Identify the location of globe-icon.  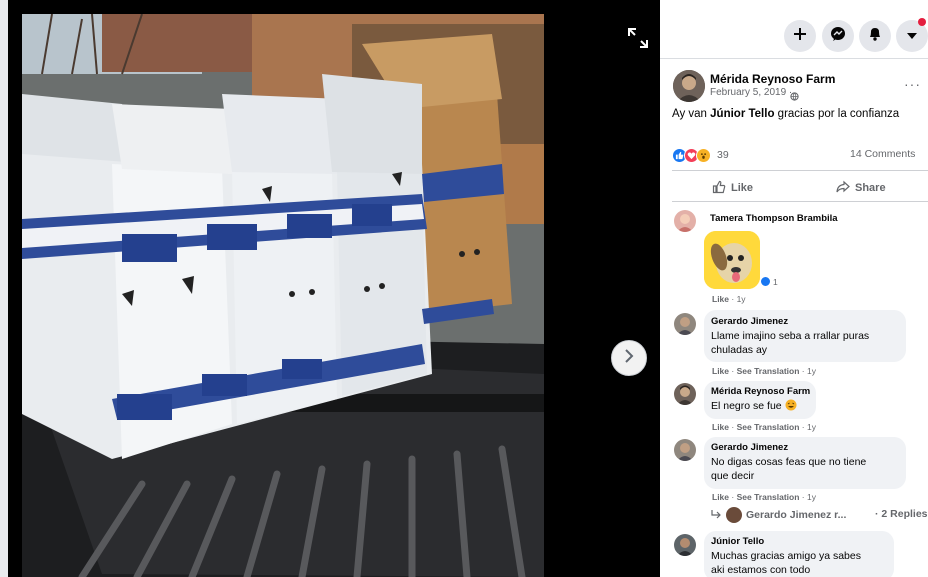
(794, 97).